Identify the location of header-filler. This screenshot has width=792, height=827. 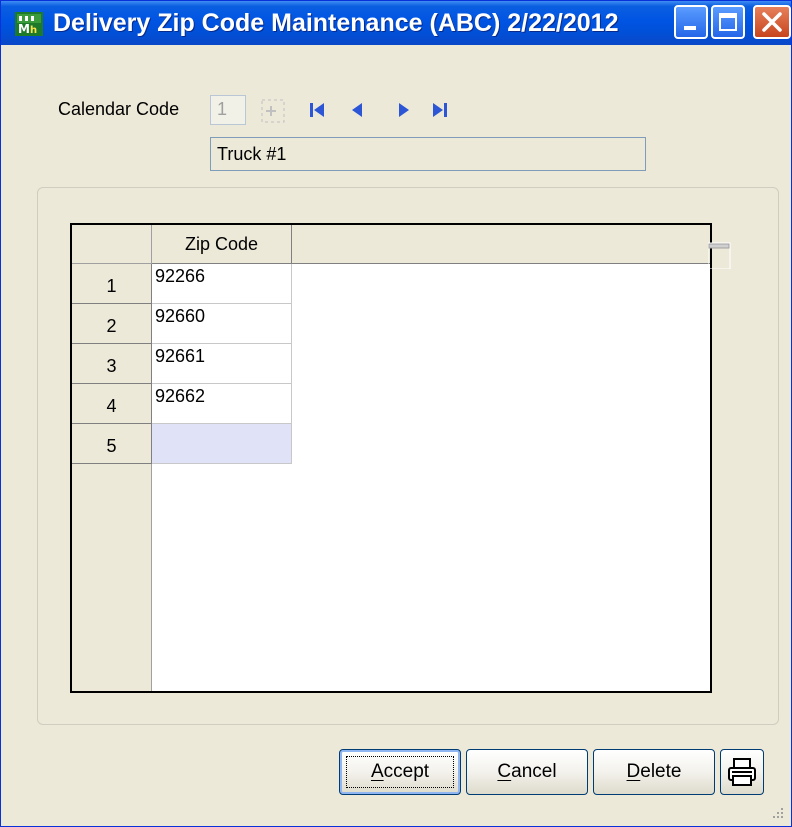
(501, 244).